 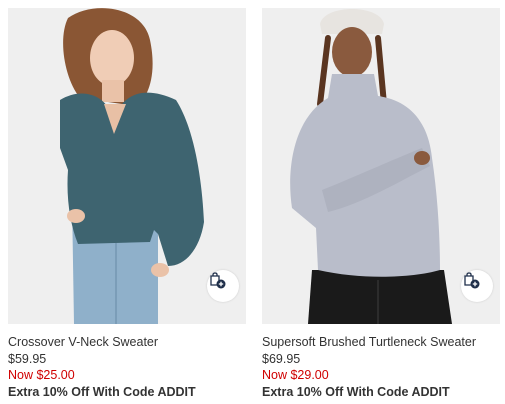 What do you see at coordinates (295, 375) in the screenshot?
I see `sale-price: Now $29.00` at bounding box center [295, 375].